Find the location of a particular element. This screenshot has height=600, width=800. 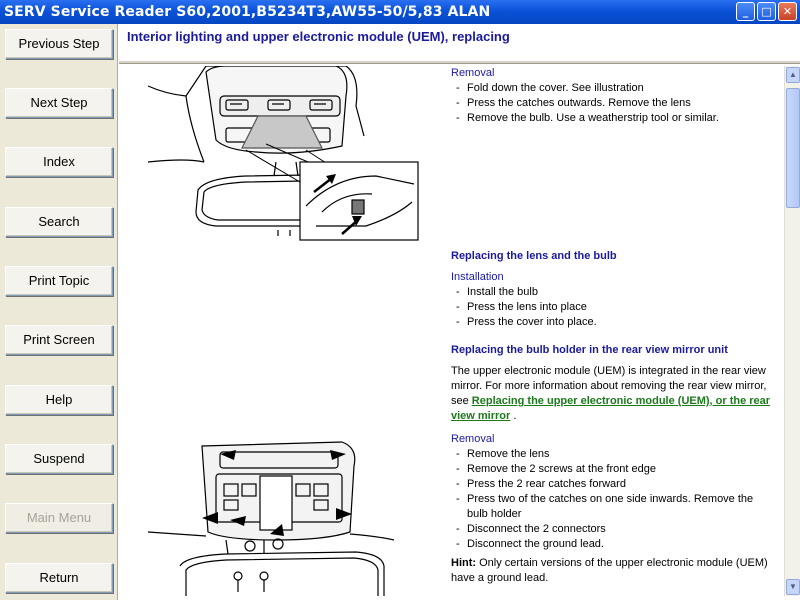

list-item: Fold down the cover. See illustration is located at coordinates (616, 88).